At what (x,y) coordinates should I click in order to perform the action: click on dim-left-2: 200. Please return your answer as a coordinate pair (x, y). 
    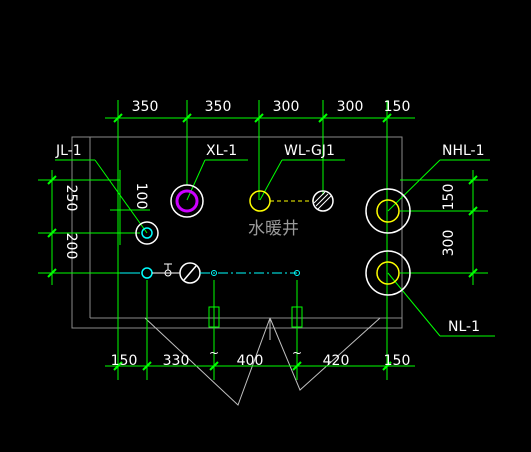
    Looking at the image, I should click on (71, 246).